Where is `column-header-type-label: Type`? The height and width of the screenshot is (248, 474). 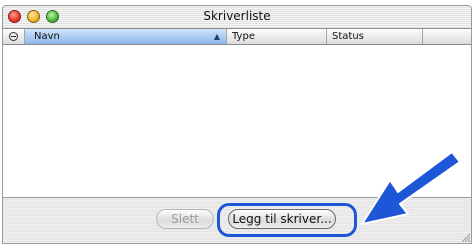
column-header-type-label: Type is located at coordinates (243, 36).